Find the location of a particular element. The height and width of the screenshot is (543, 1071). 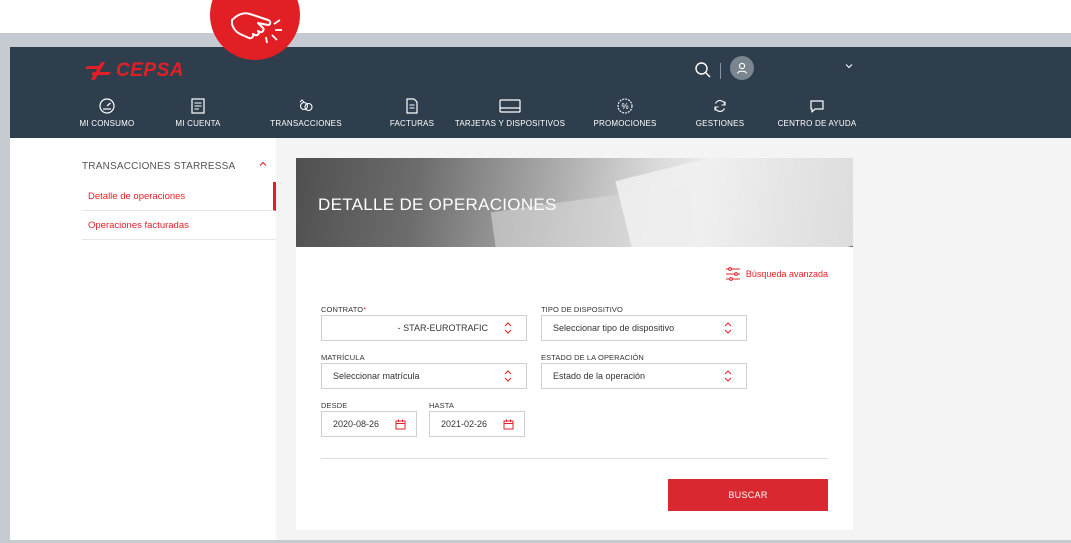

matricula-value: Seleccionar matrícula is located at coordinates (376, 376).